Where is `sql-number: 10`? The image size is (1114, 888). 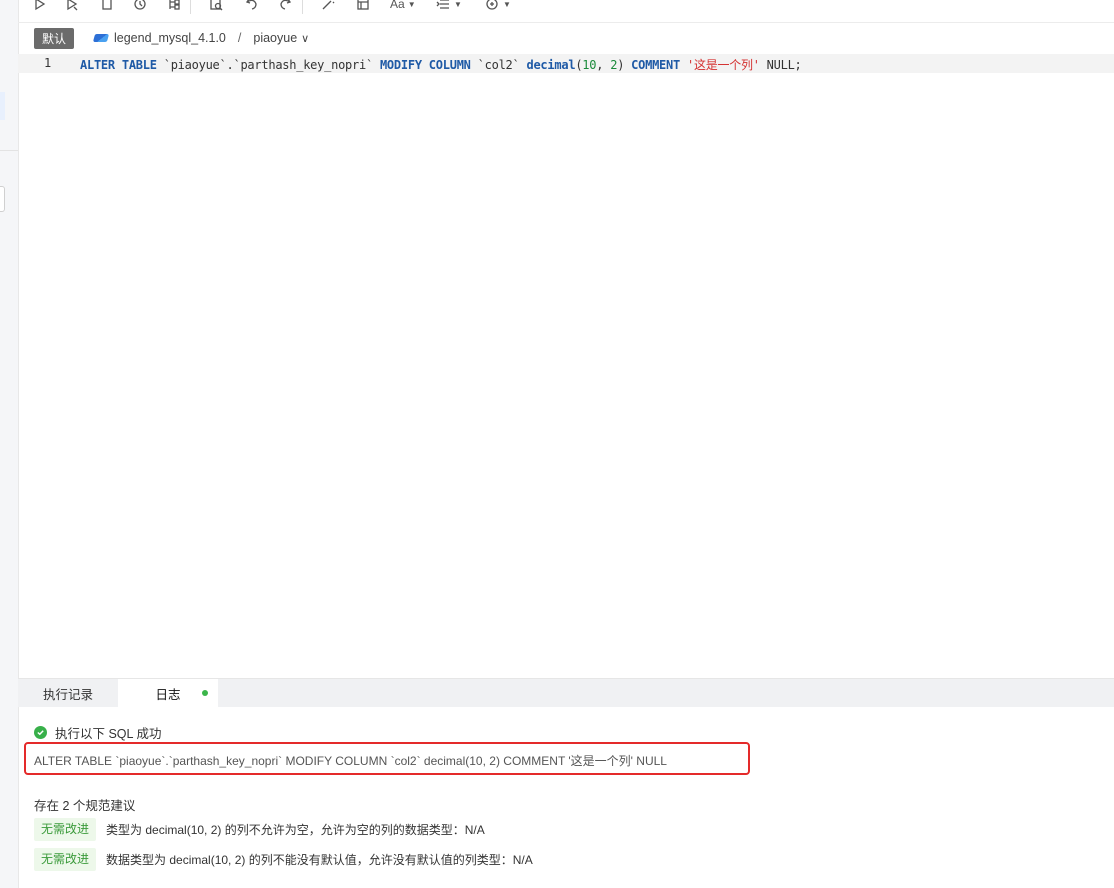 sql-number: 10 is located at coordinates (589, 65).